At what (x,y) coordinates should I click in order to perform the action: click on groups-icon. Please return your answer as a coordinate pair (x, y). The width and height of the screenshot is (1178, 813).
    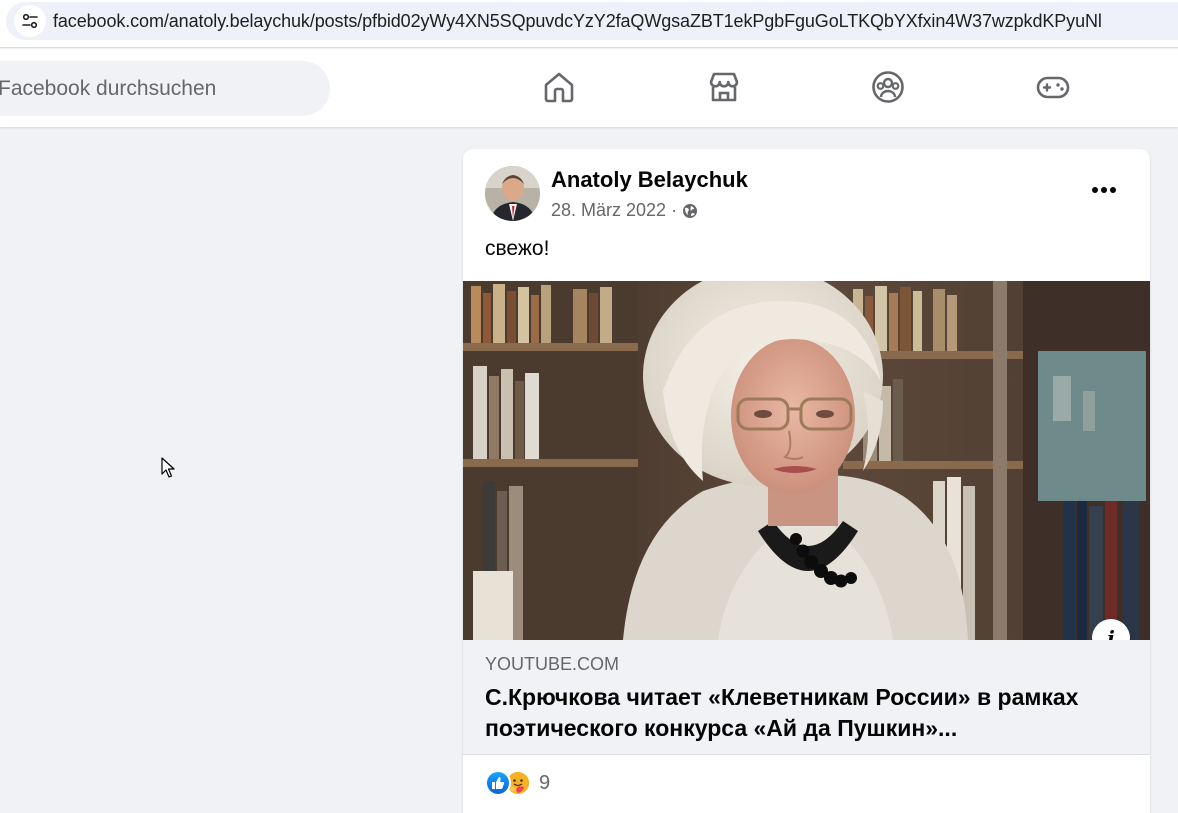
    Looking at the image, I should click on (888, 87).